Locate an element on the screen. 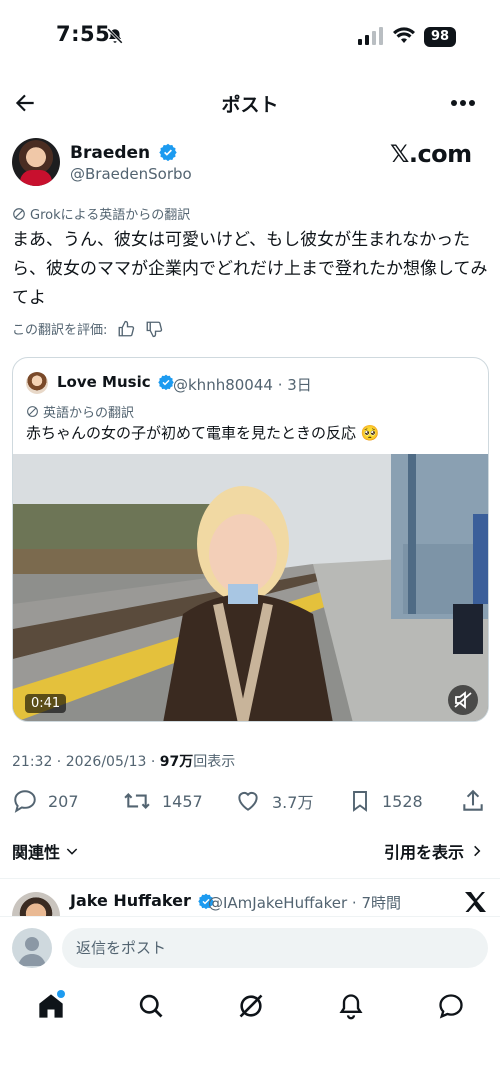  like-button: 3.7万 is located at coordinates (273, 801).